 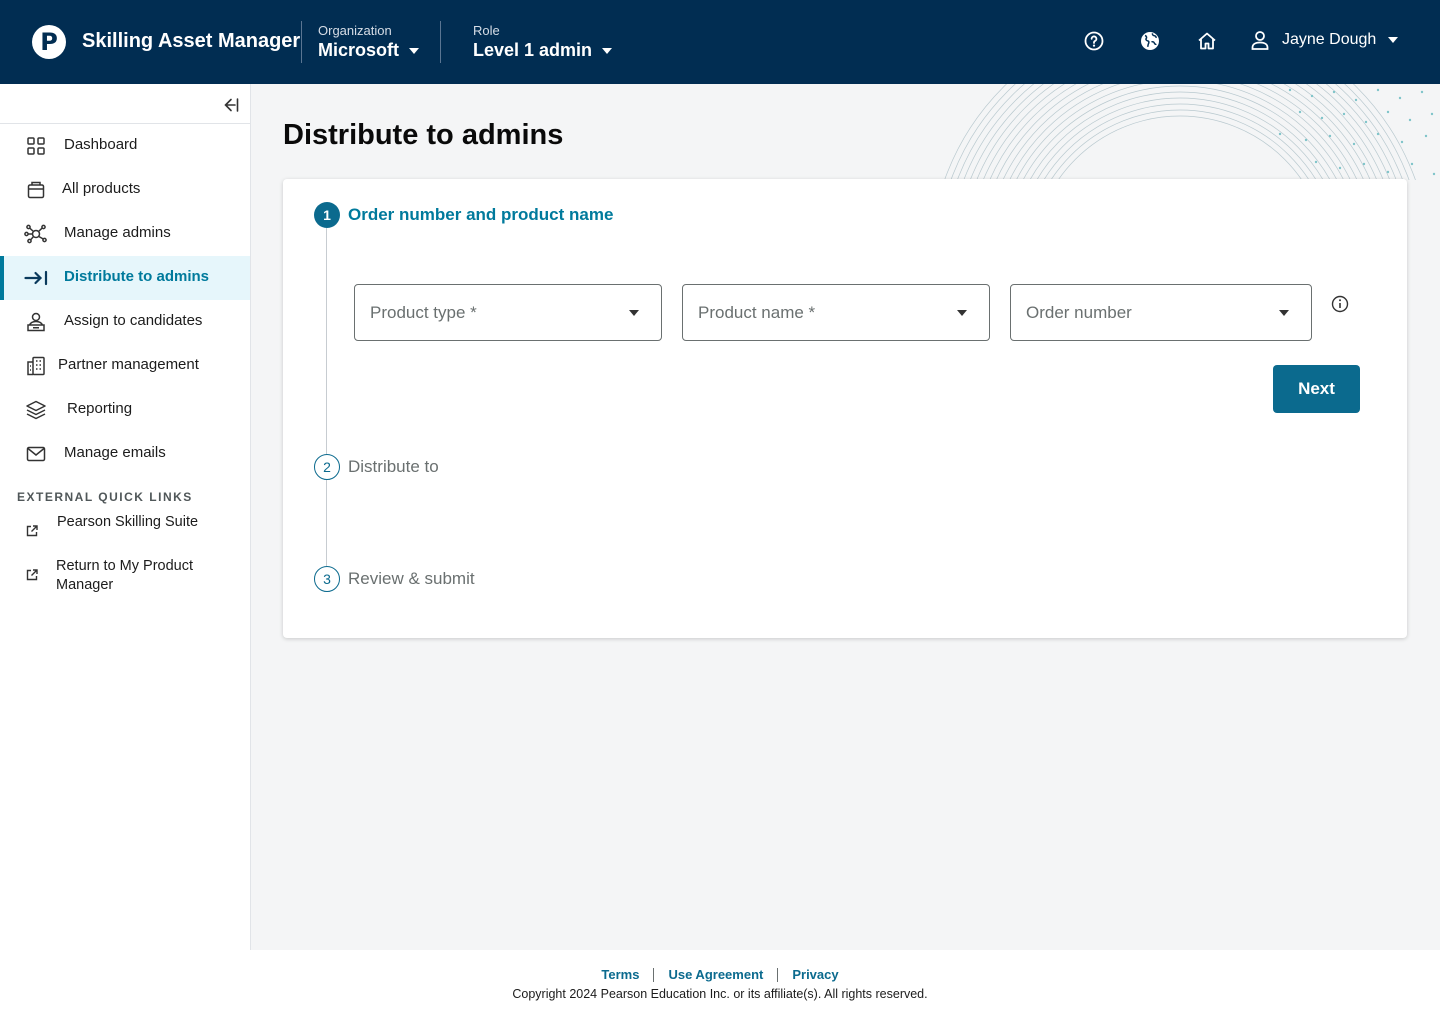 What do you see at coordinates (36, 322) in the screenshot?
I see `person-podium-icon` at bounding box center [36, 322].